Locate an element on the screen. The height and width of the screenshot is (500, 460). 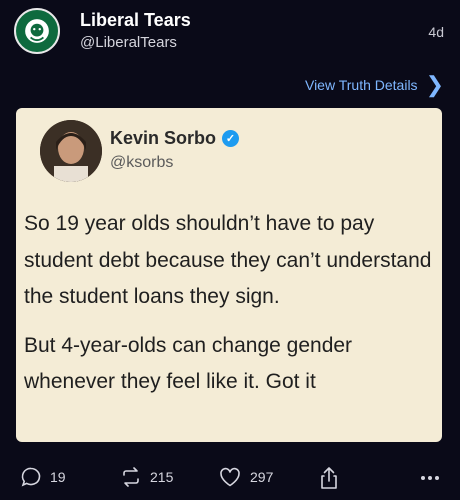
chevron-right-icon: ❯ is located at coordinates (434, 84).